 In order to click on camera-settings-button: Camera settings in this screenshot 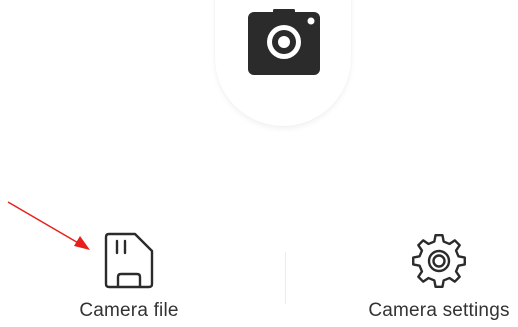, I will do `click(439, 276)`.